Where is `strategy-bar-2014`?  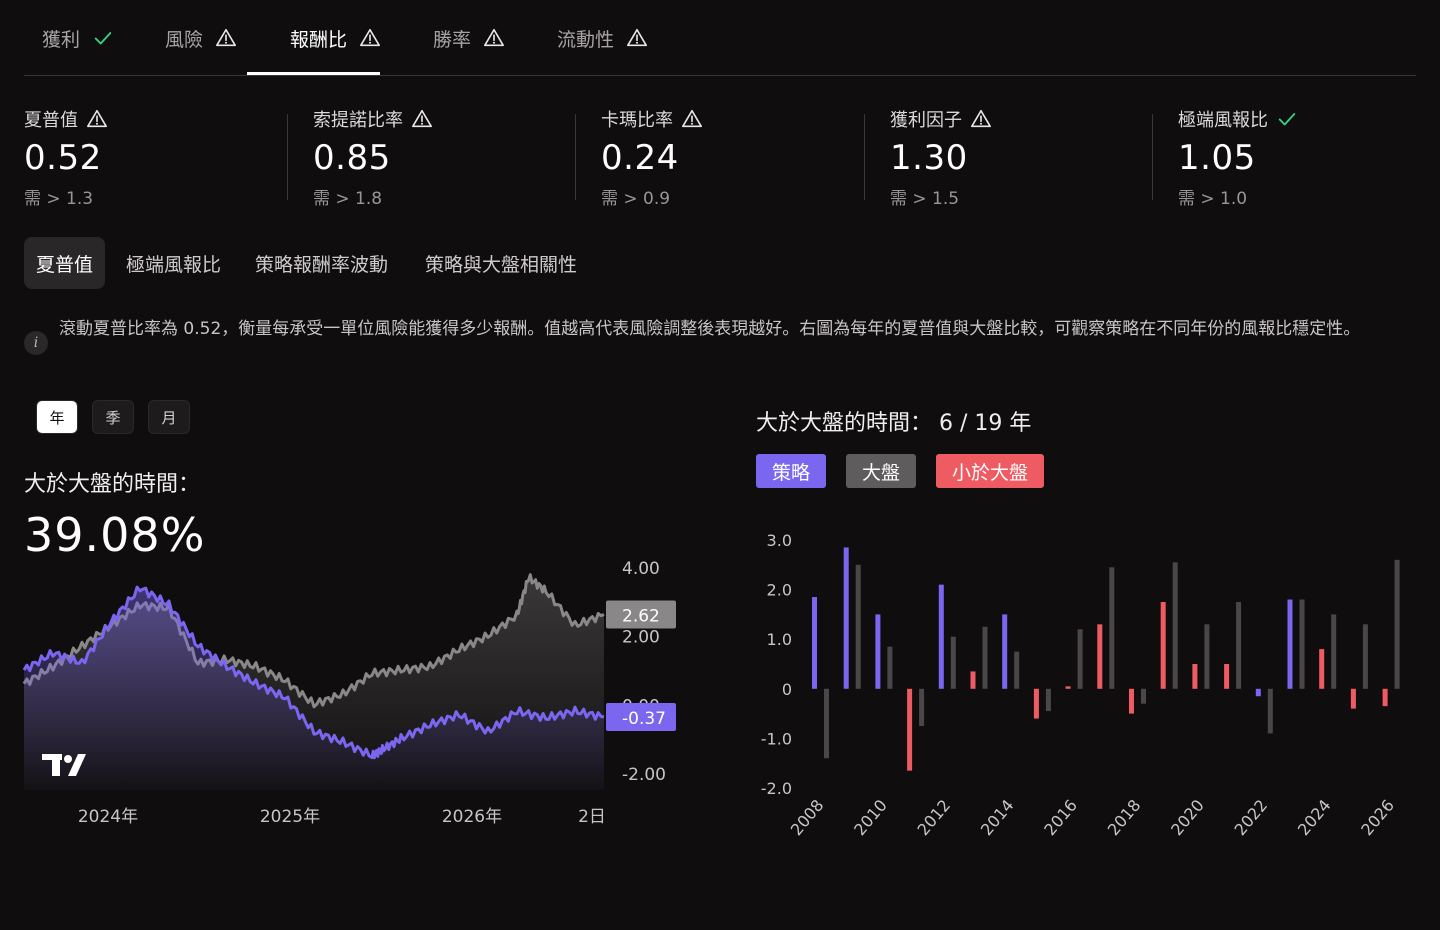 strategy-bar-2014 is located at coordinates (1005, 651).